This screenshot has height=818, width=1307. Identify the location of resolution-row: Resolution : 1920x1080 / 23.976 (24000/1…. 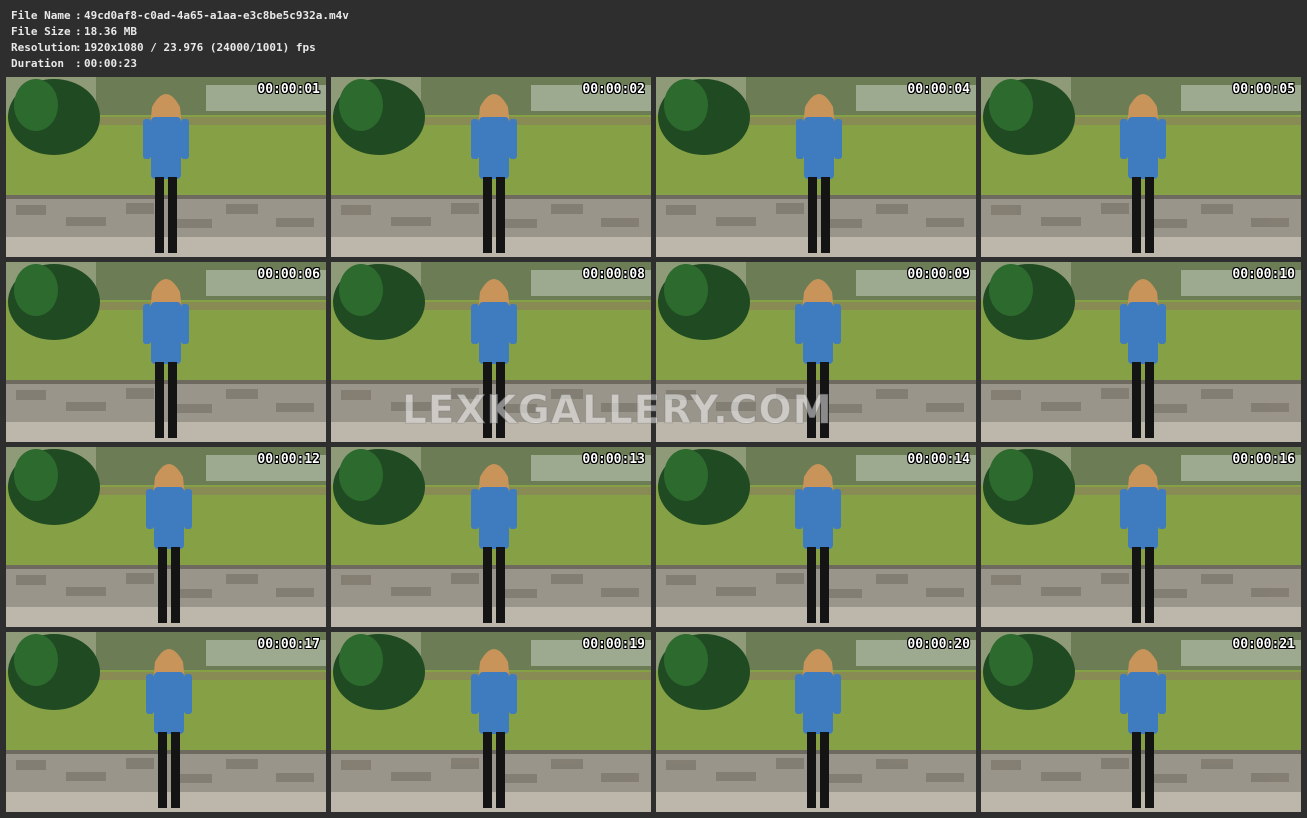
(180, 48).